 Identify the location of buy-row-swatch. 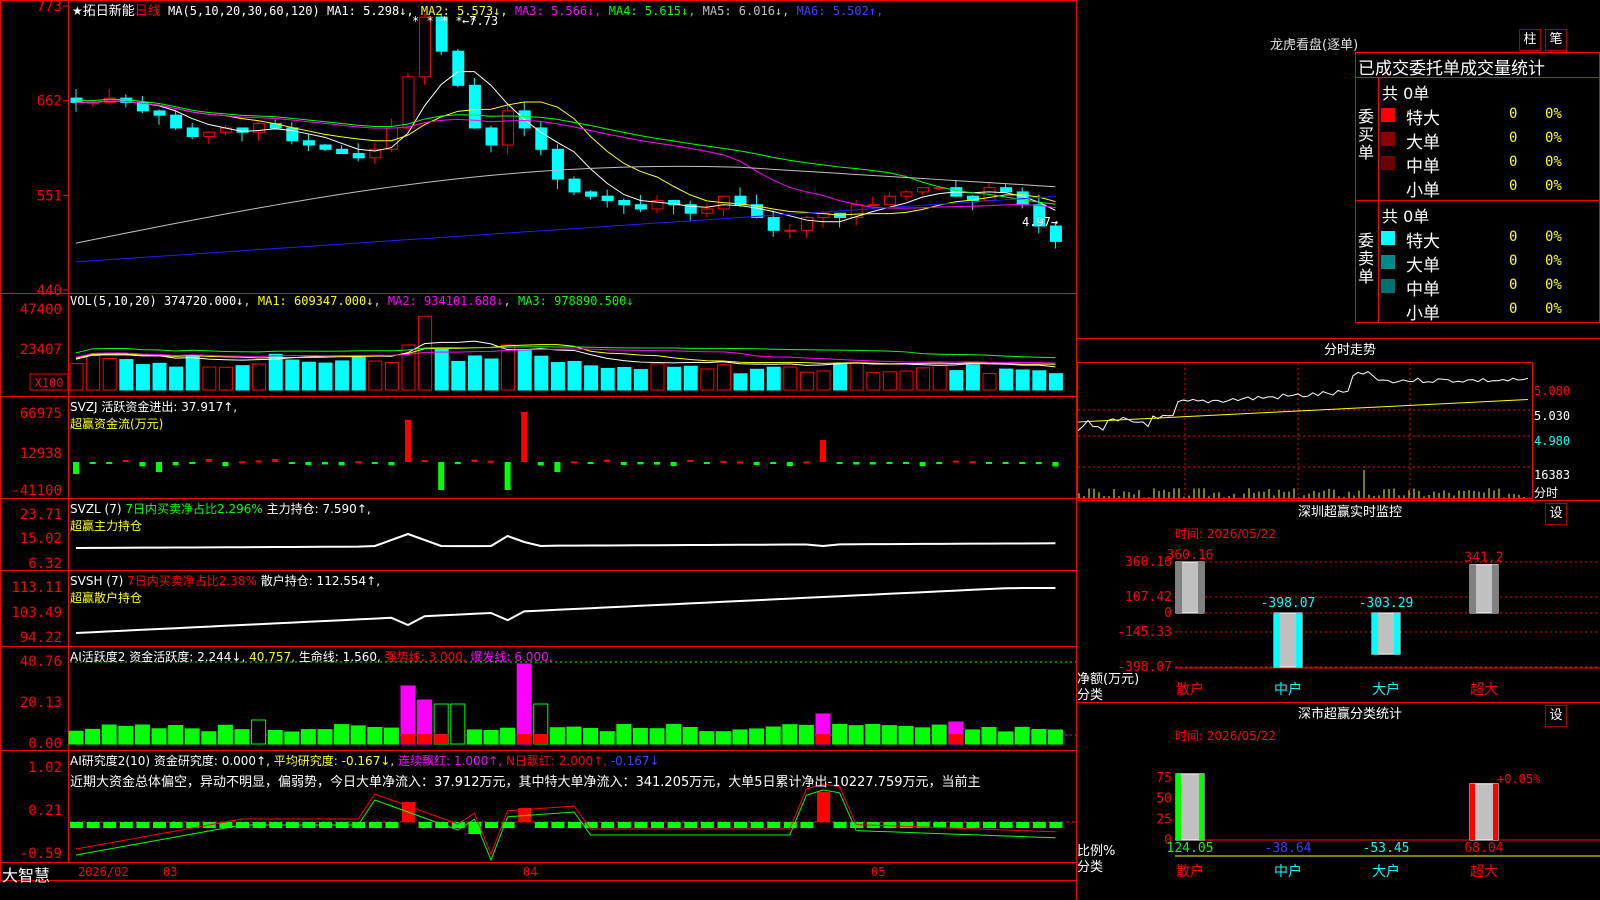
(1388, 163).